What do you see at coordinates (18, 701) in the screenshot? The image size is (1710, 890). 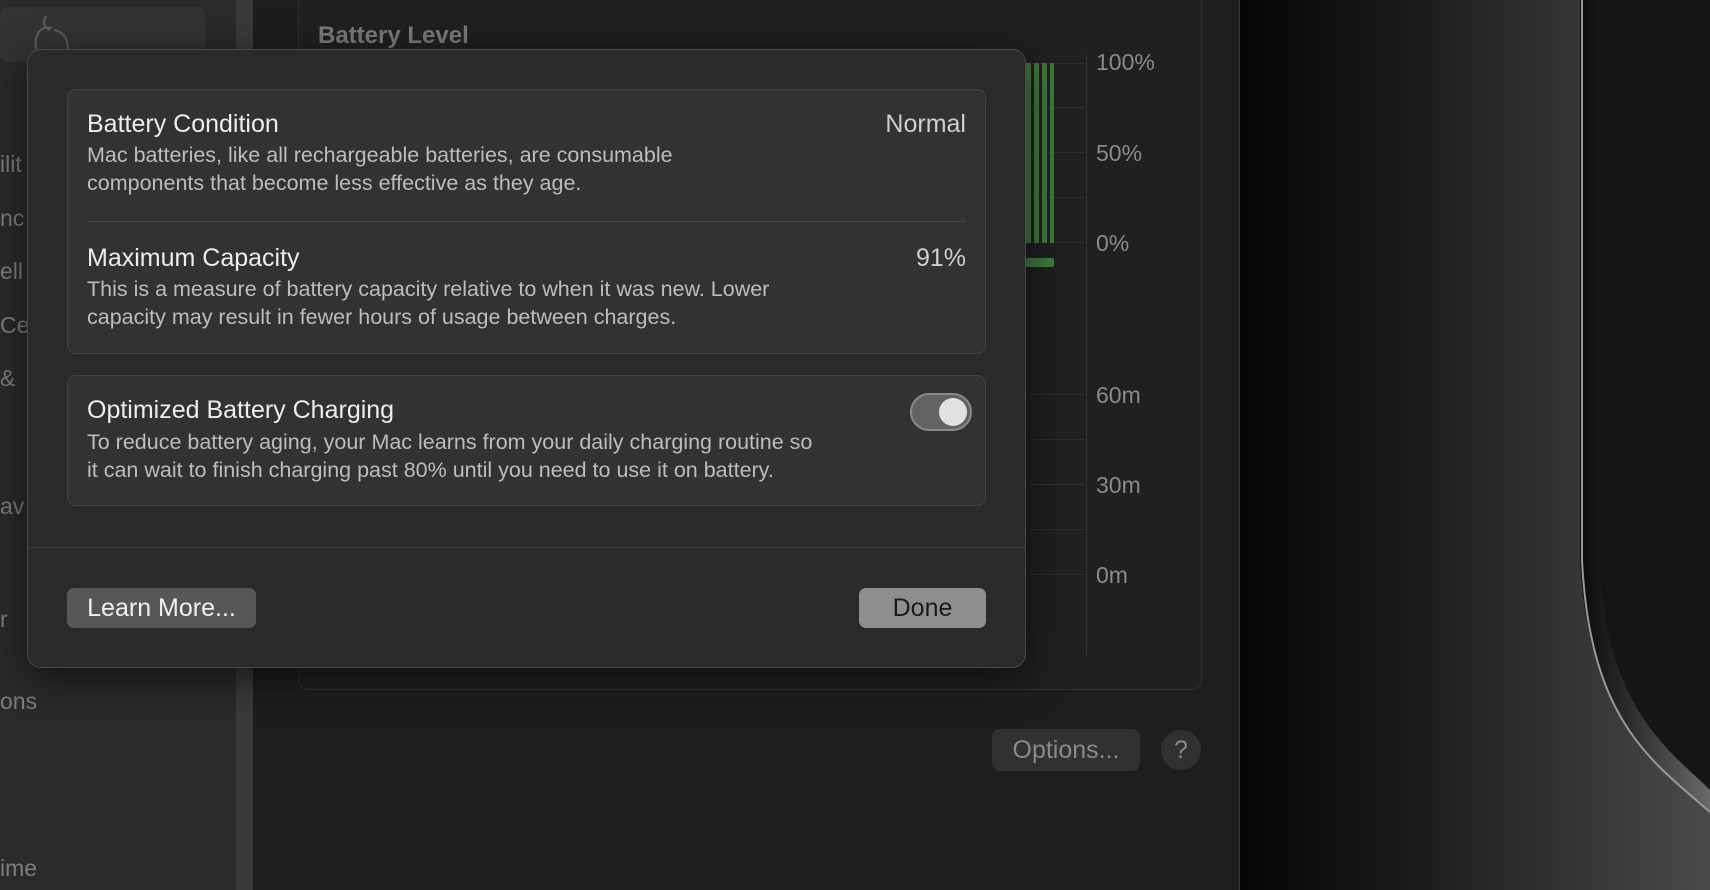 I see `sidebar-item-fragment: ons` at bounding box center [18, 701].